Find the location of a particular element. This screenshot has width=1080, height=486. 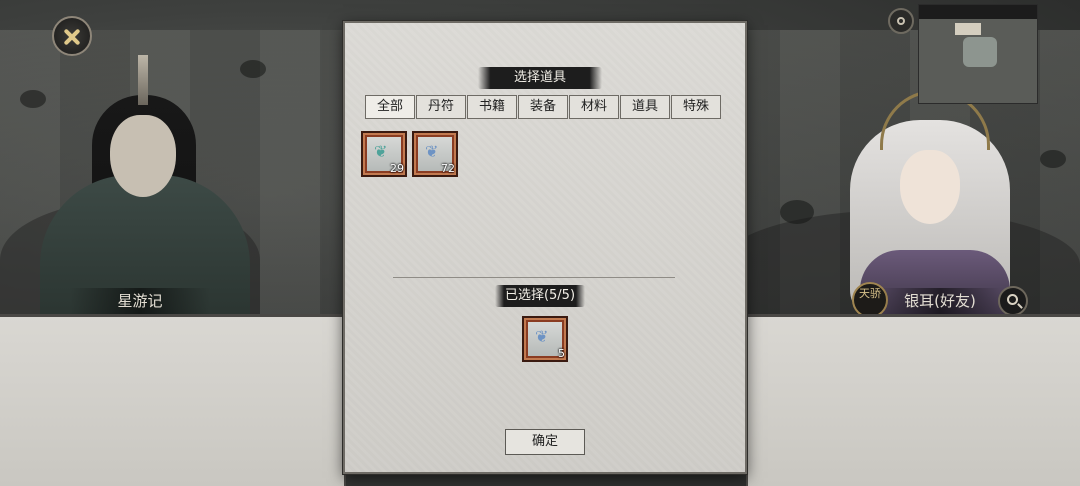

confirm-button: 确定 is located at coordinates (545, 442).